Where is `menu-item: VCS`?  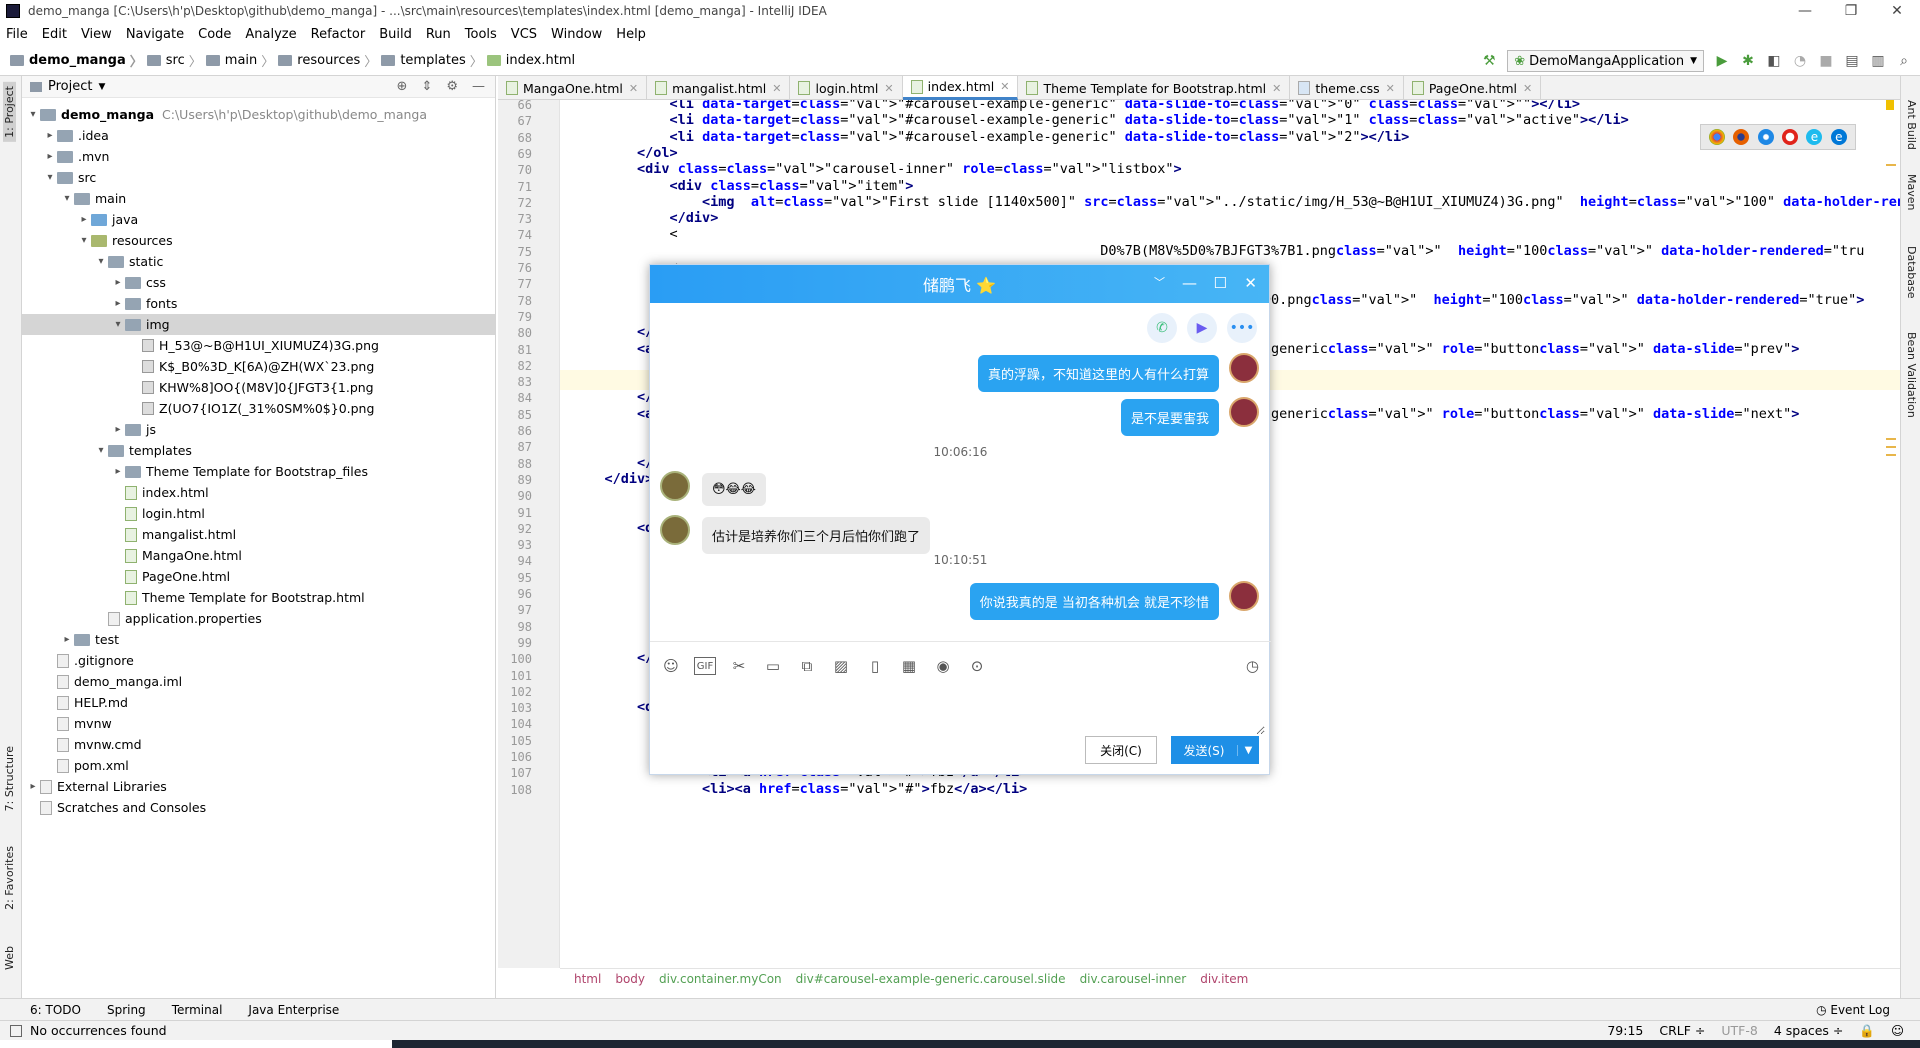
menu-item: VCS is located at coordinates (524, 34).